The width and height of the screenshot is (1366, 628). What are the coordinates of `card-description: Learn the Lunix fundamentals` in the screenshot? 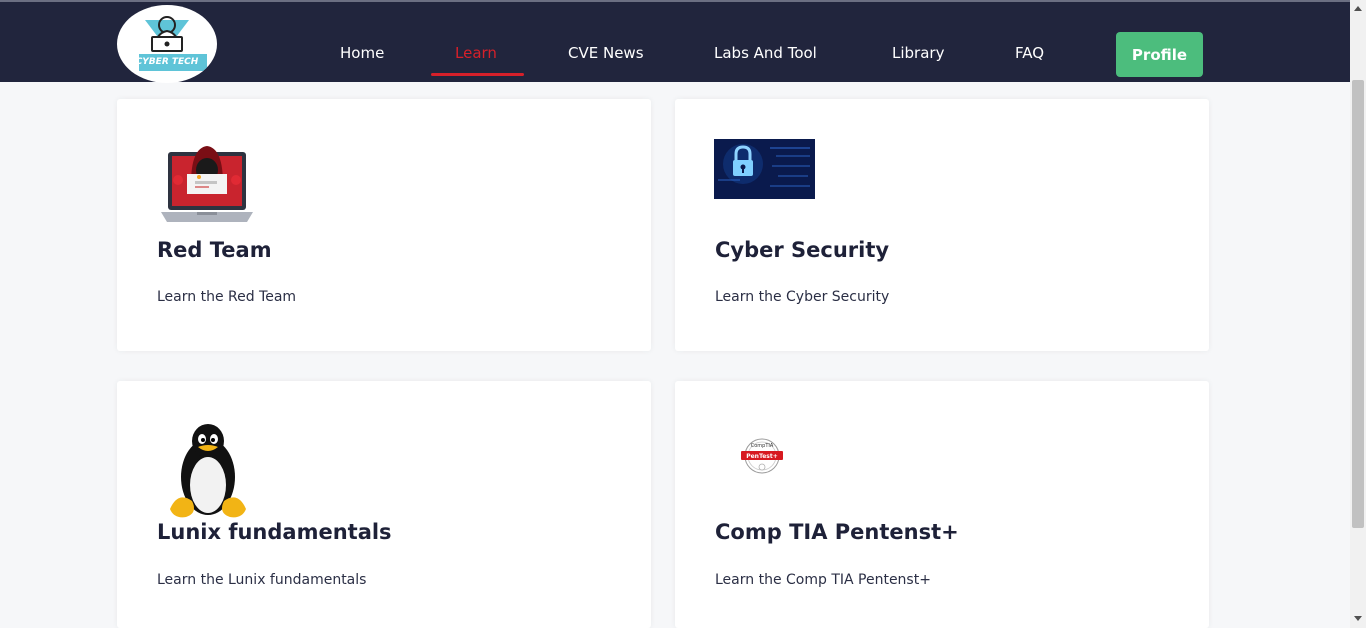 It's located at (262, 580).